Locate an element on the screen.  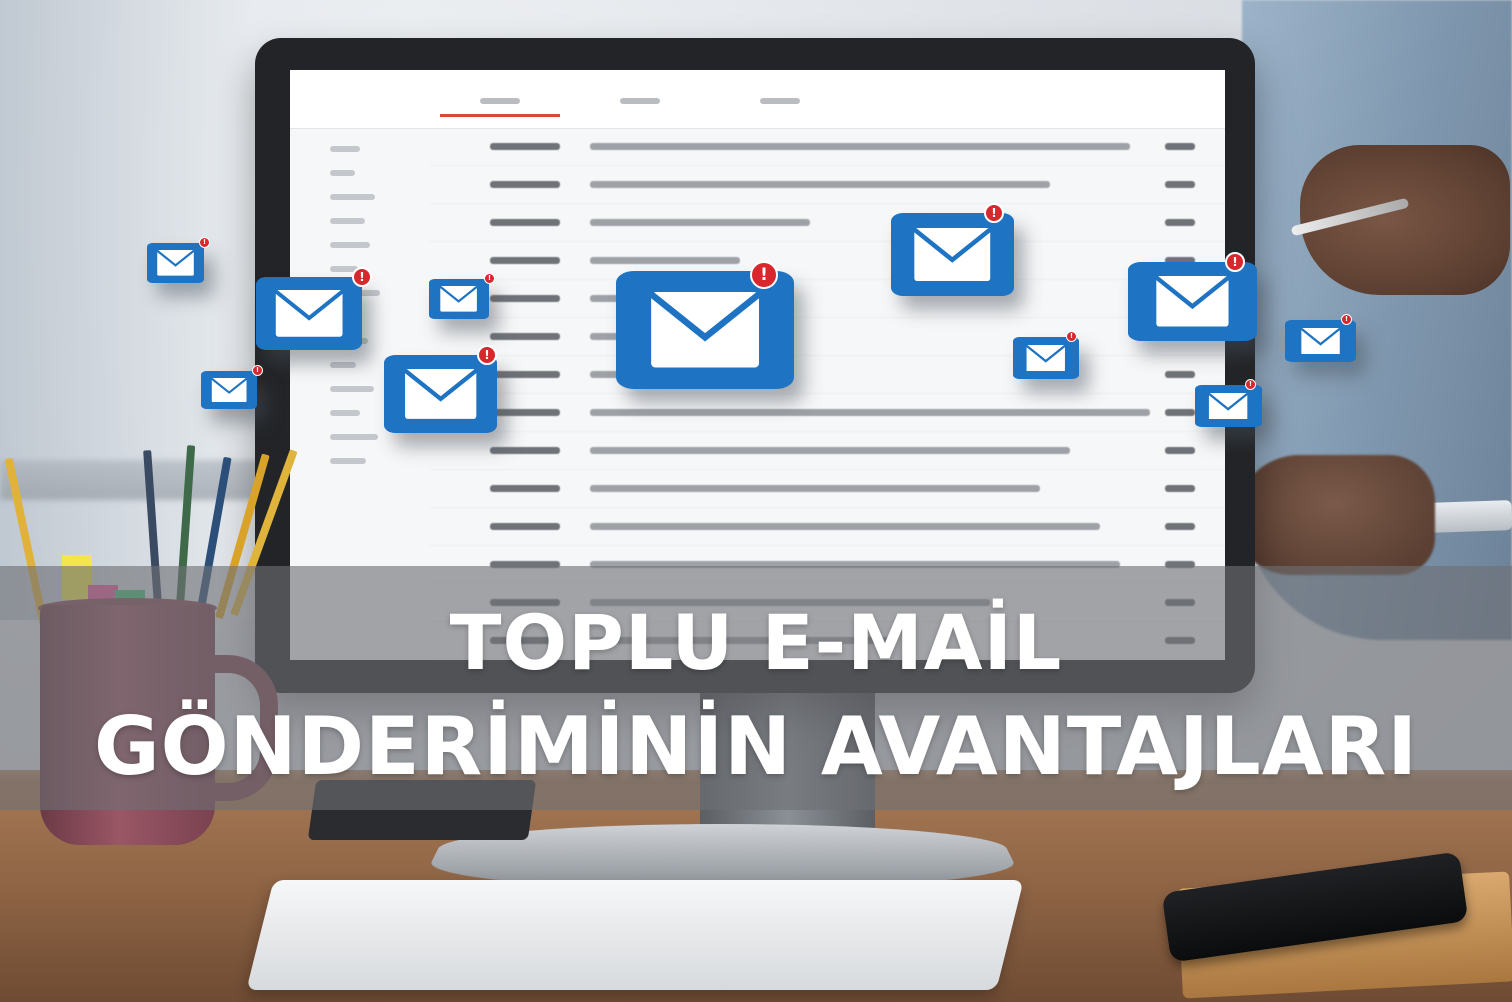
screen-topbar is located at coordinates (757, 99).